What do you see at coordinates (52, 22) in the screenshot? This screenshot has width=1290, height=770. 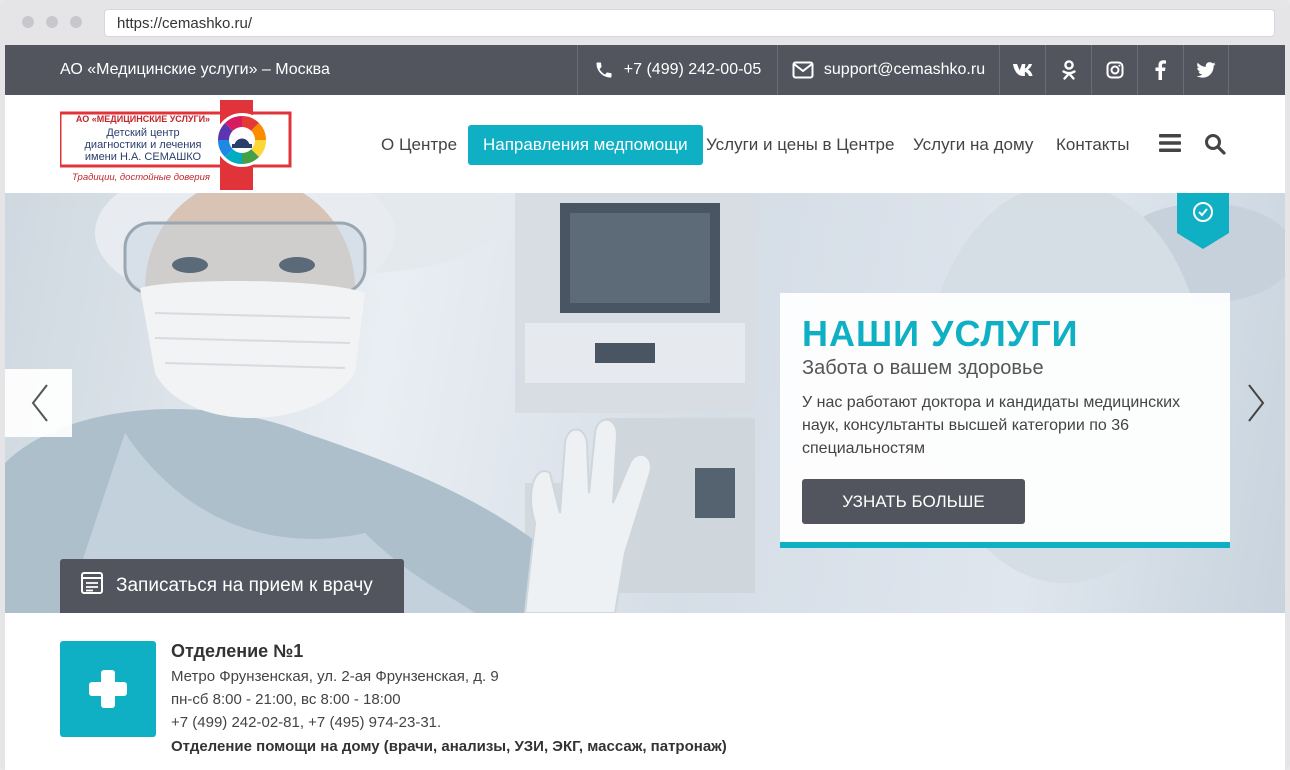 I see `window-minimize-dot` at bounding box center [52, 22].